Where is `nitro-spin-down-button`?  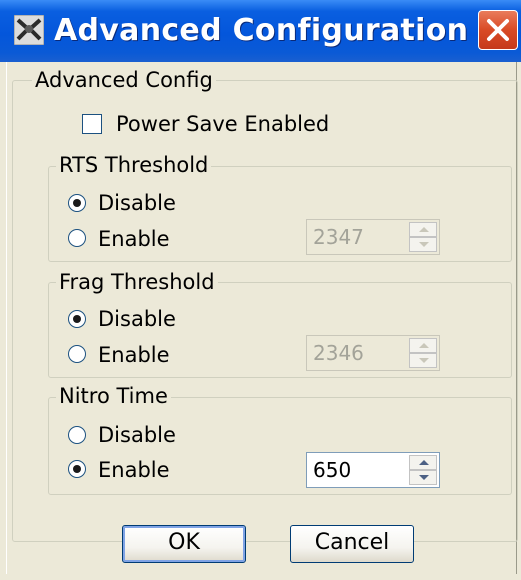
nitro-spin-down-button is located at coordinates (423, 477).